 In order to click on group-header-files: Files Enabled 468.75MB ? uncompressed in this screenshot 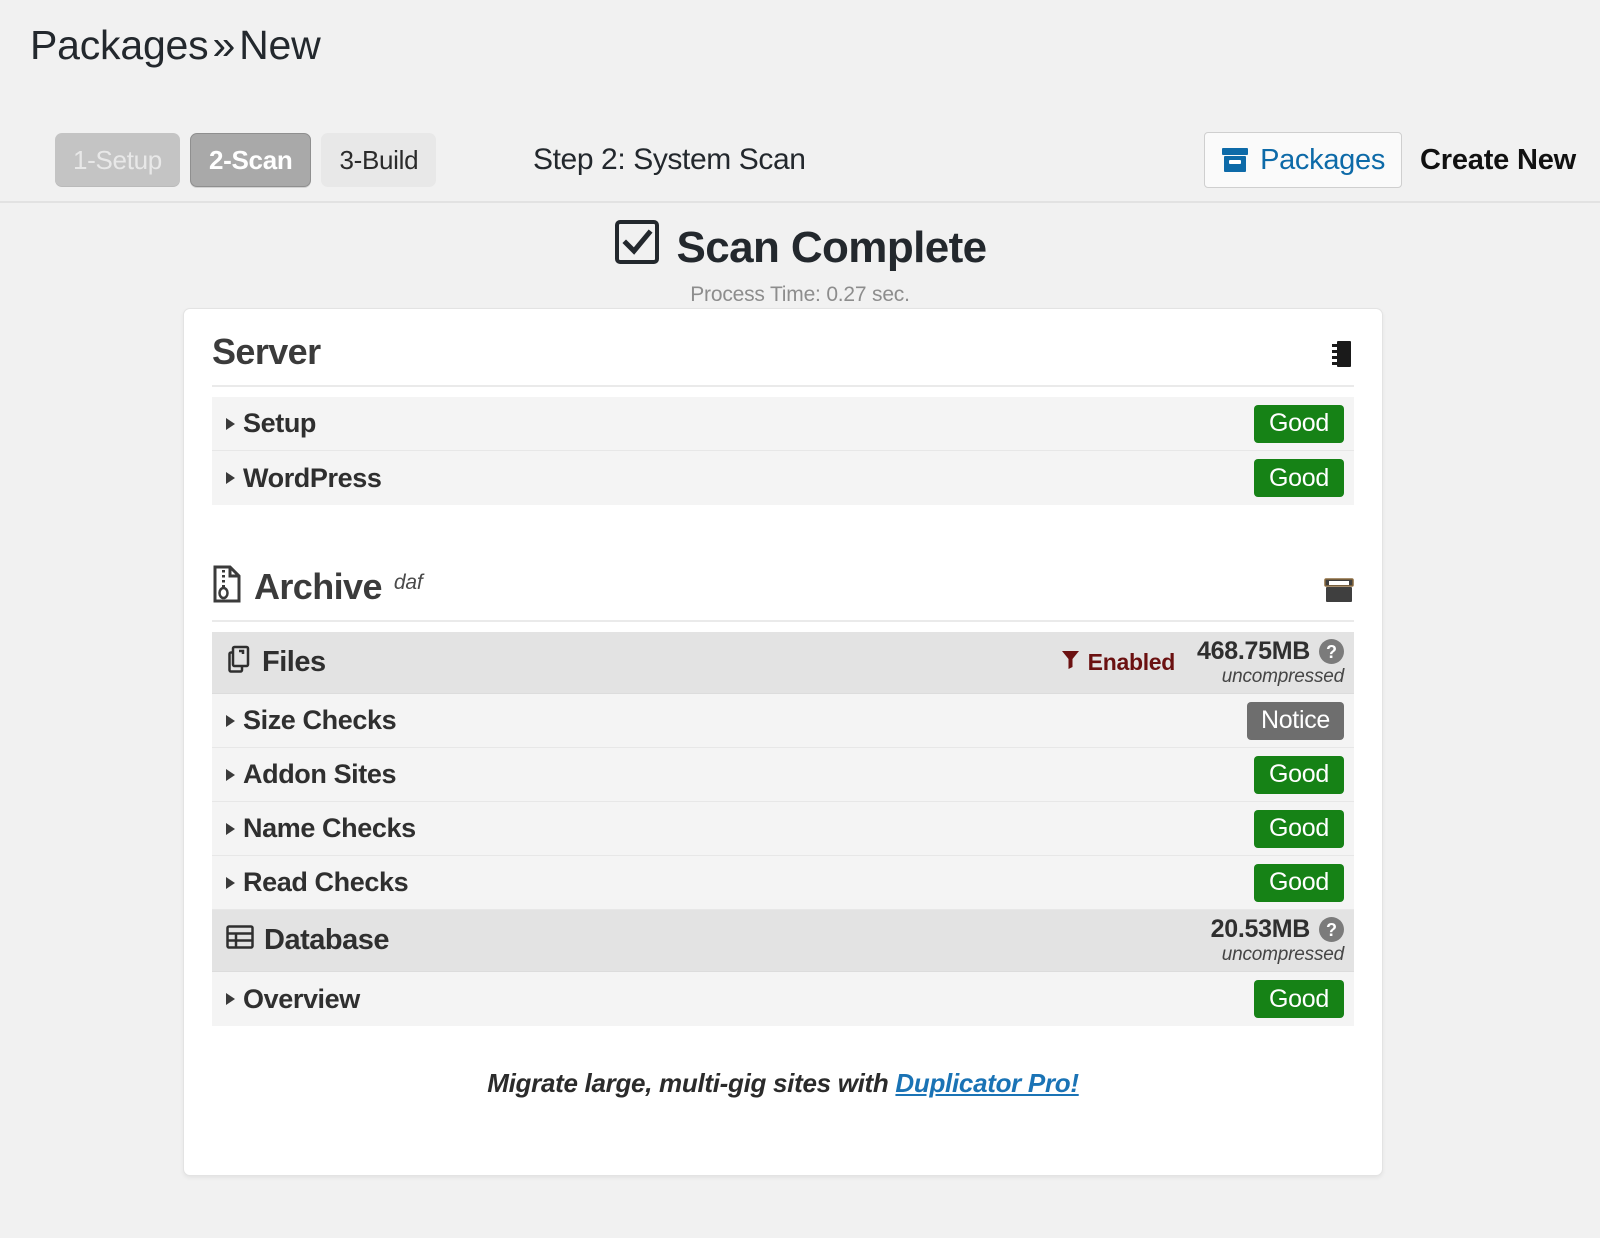, I will do `click(783, 663)`.